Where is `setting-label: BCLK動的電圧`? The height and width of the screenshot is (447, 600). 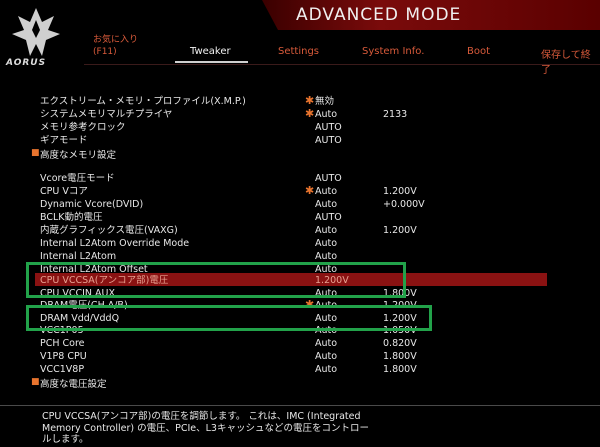
setting-label: BCLK動的電圧 is located at coordinates (71, 217).